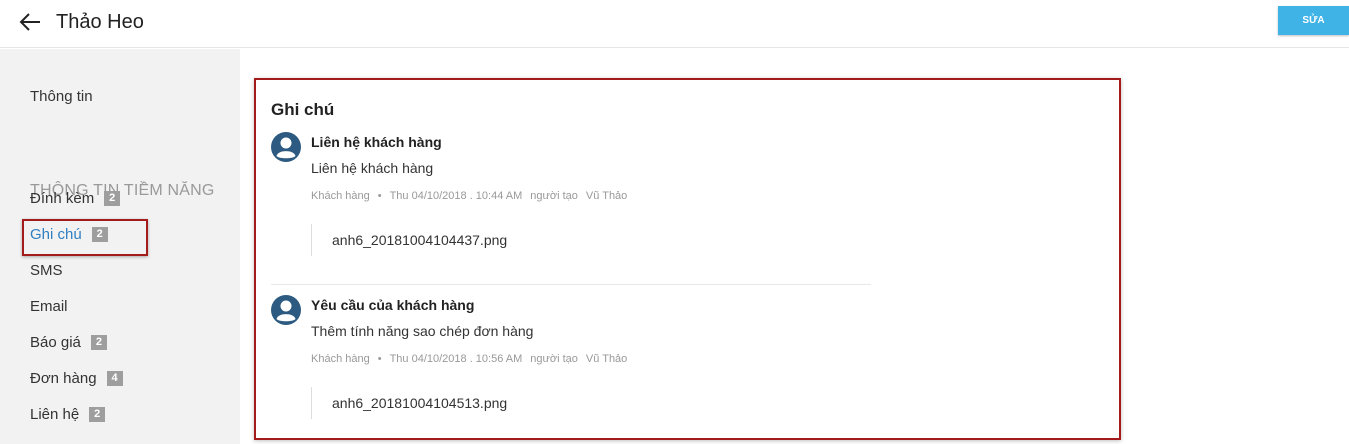 The height and width of the screenshot is (444, 1349). I want to click on note-title: Yêu cầu của khách hàng, so click(392, 305).